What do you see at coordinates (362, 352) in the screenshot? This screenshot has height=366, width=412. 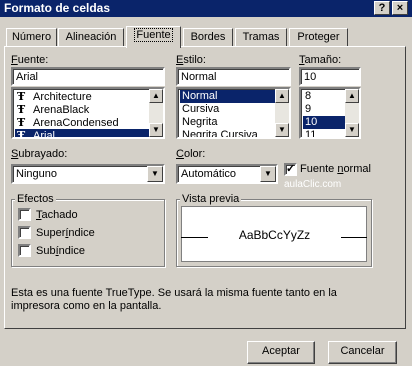 I see `cancel-button: Cancelar` at bounding box center [362, 352].